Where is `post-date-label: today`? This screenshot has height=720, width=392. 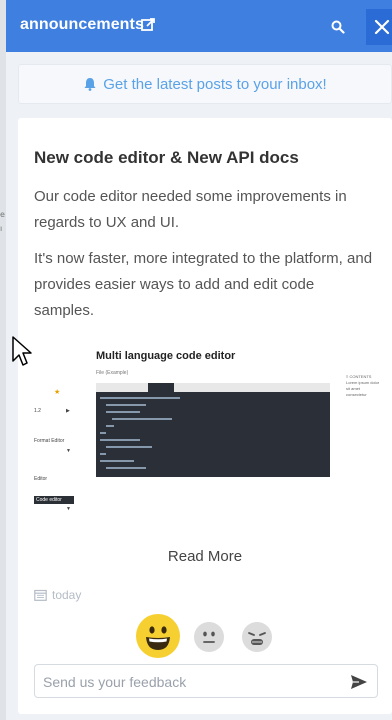
post-date-label: today is located at coordinates (67, 595).